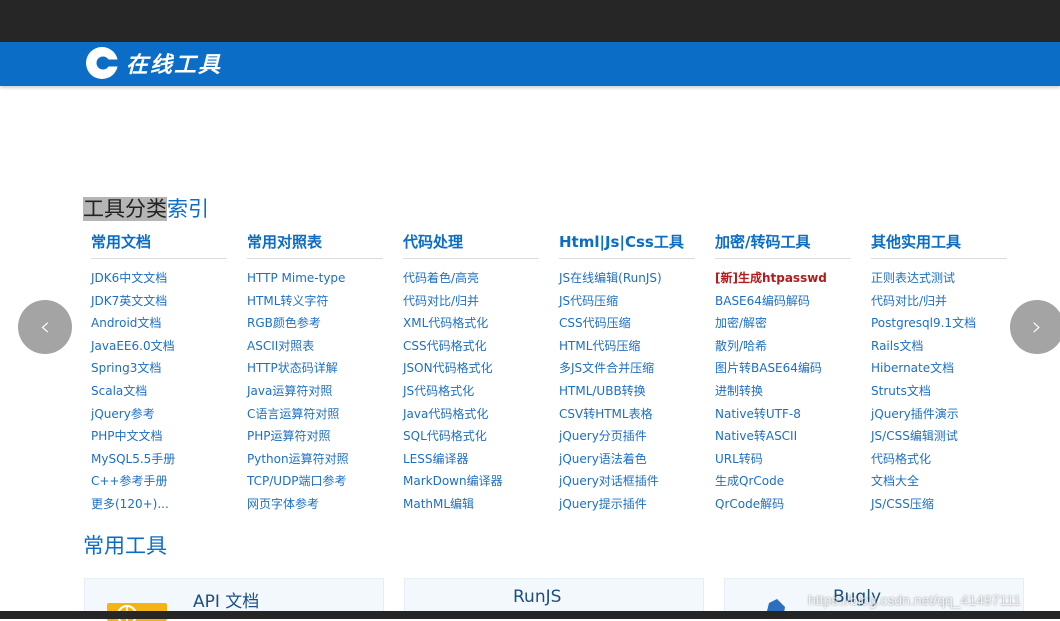 The width and height of the screenshot is (1060, 621). What do you see at coordinates (159, 346) in the screenshot?
I see `list-item-link: JavaEE6.0文档` at bounding box center [159, 346].